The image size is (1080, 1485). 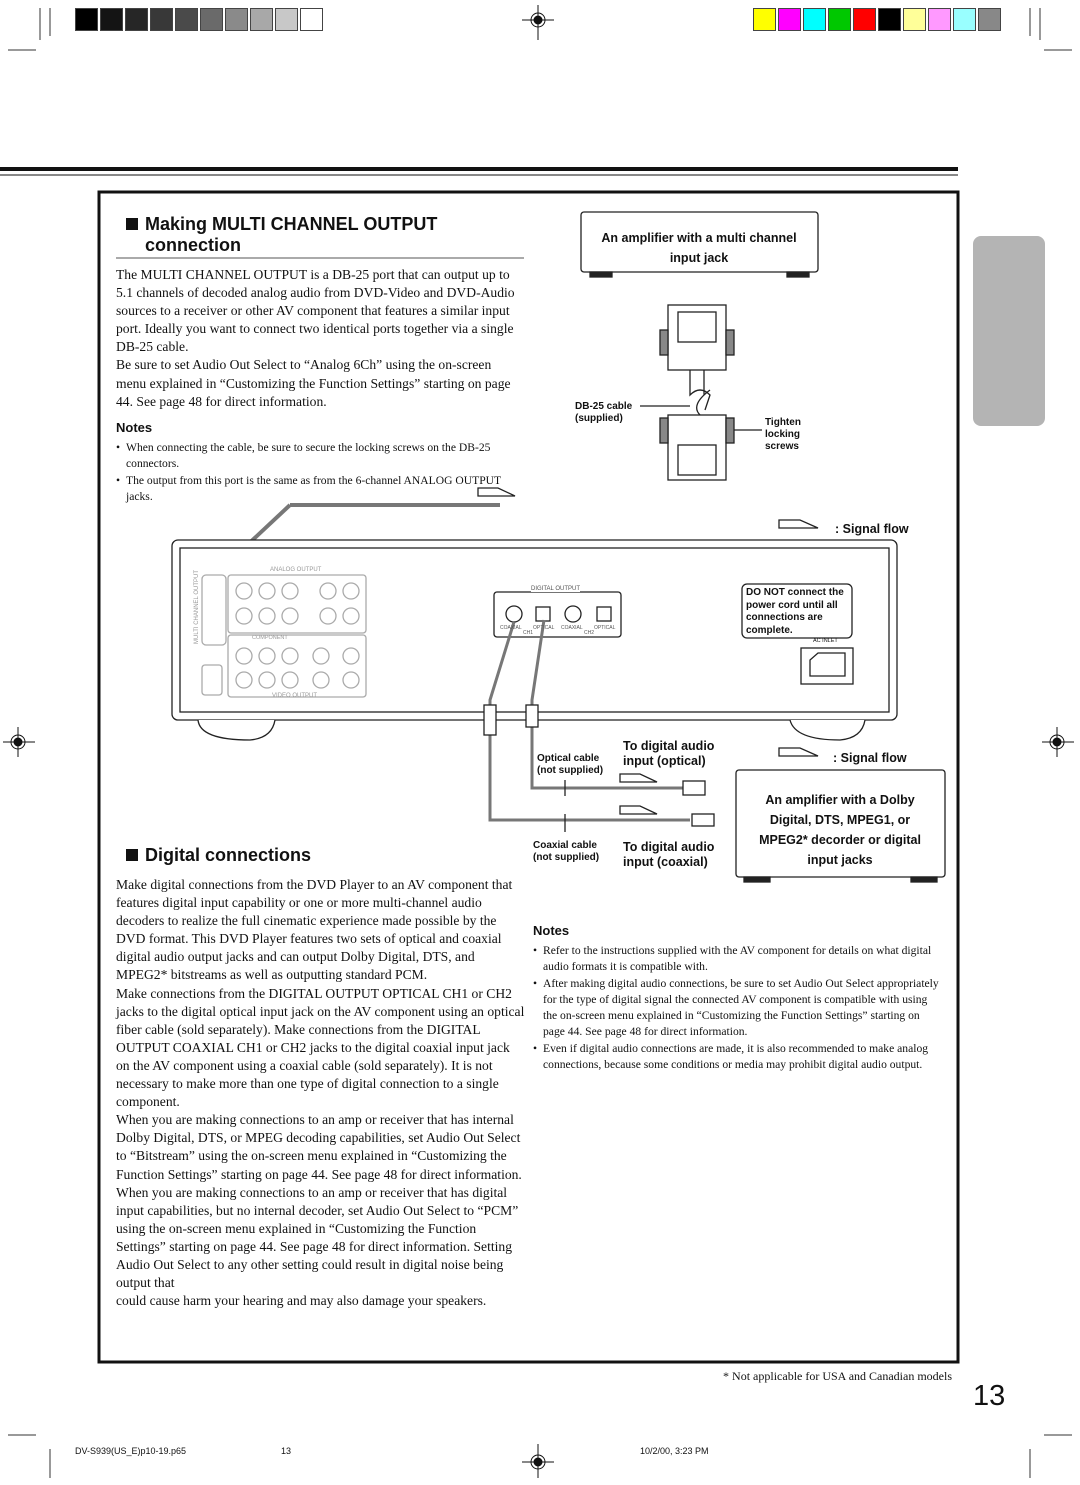 What do you see at coordinates (528, 633) in the screenshot?
I see `ch1-label: CH1` at bounding box center [528, 633].